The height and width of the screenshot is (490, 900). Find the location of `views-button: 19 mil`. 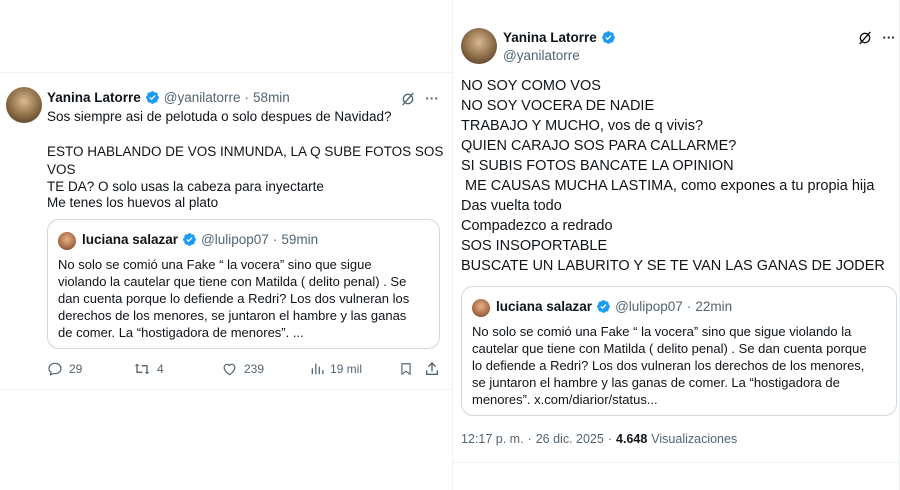

views-button: 19 mil is located at coordinates (336, 369).